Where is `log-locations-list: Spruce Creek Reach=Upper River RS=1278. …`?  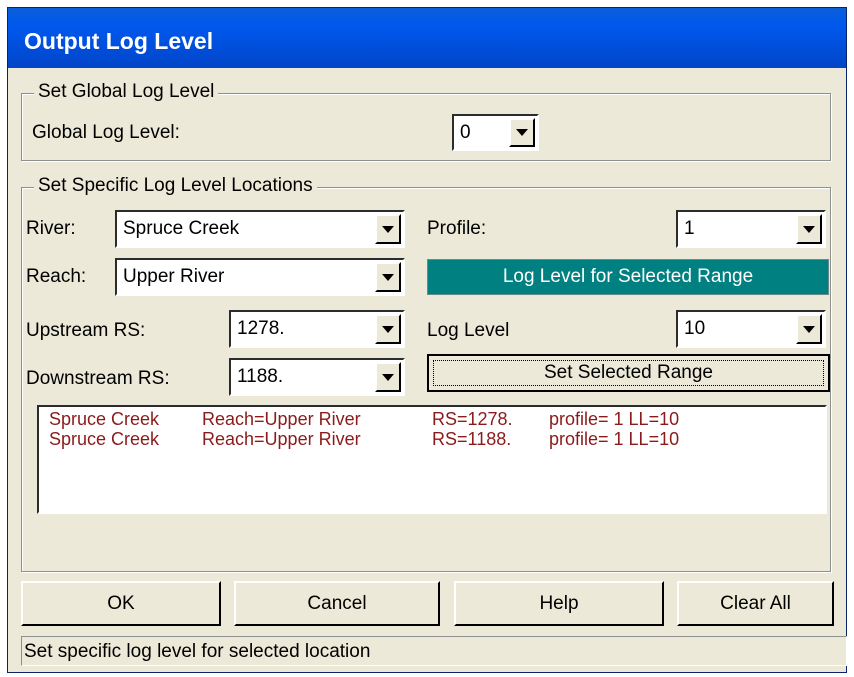
log-locations-list: Spruce Creek Reach=Upper River RS=1278. … is located at coordinates (432, 459).